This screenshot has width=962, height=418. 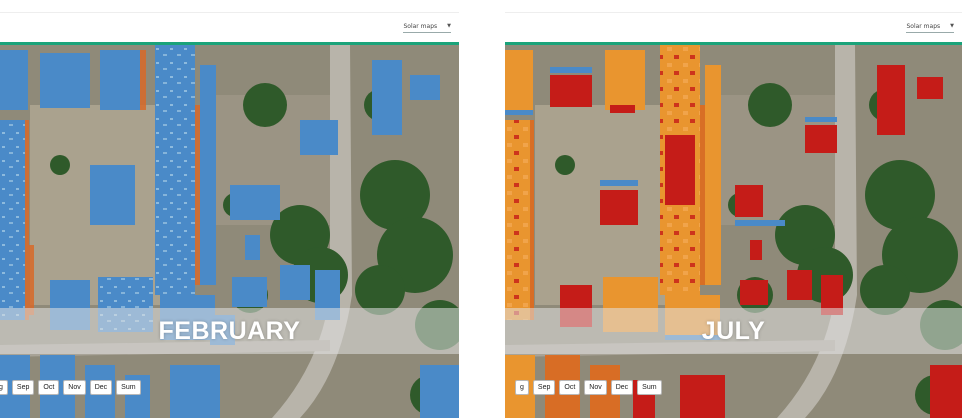 I want to click on month-label: JULY, so click(x=733, y=330).